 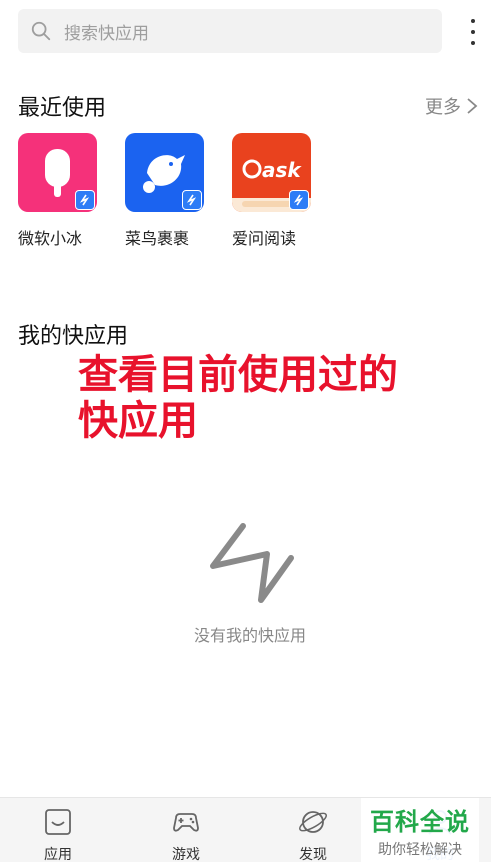 I want to click on cainiao-icon, so click(x=164, y=172).